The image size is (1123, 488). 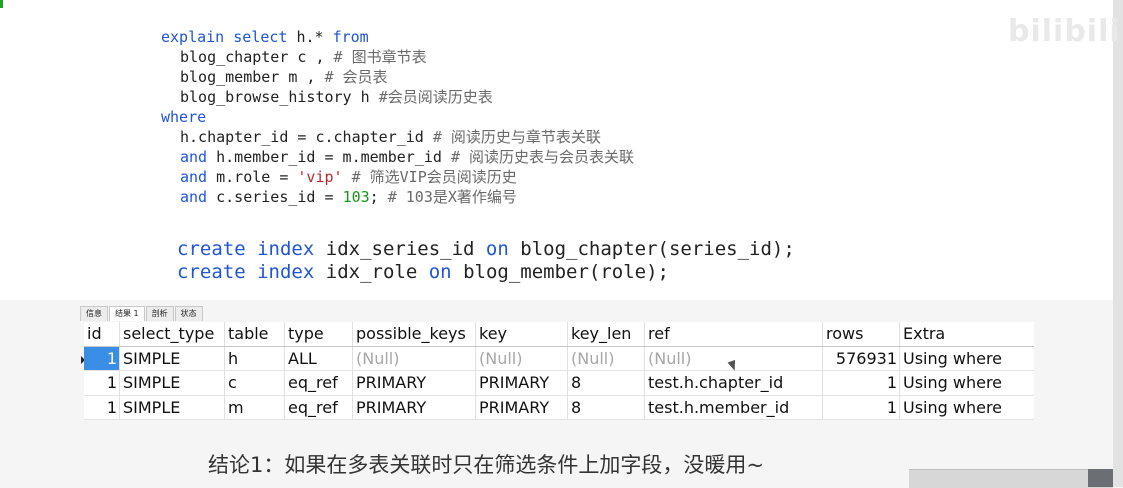 What do you see at coordinates (184, 117) in the screenshot?
I see `sql-line-5: where` at bounding box center [184, 117].